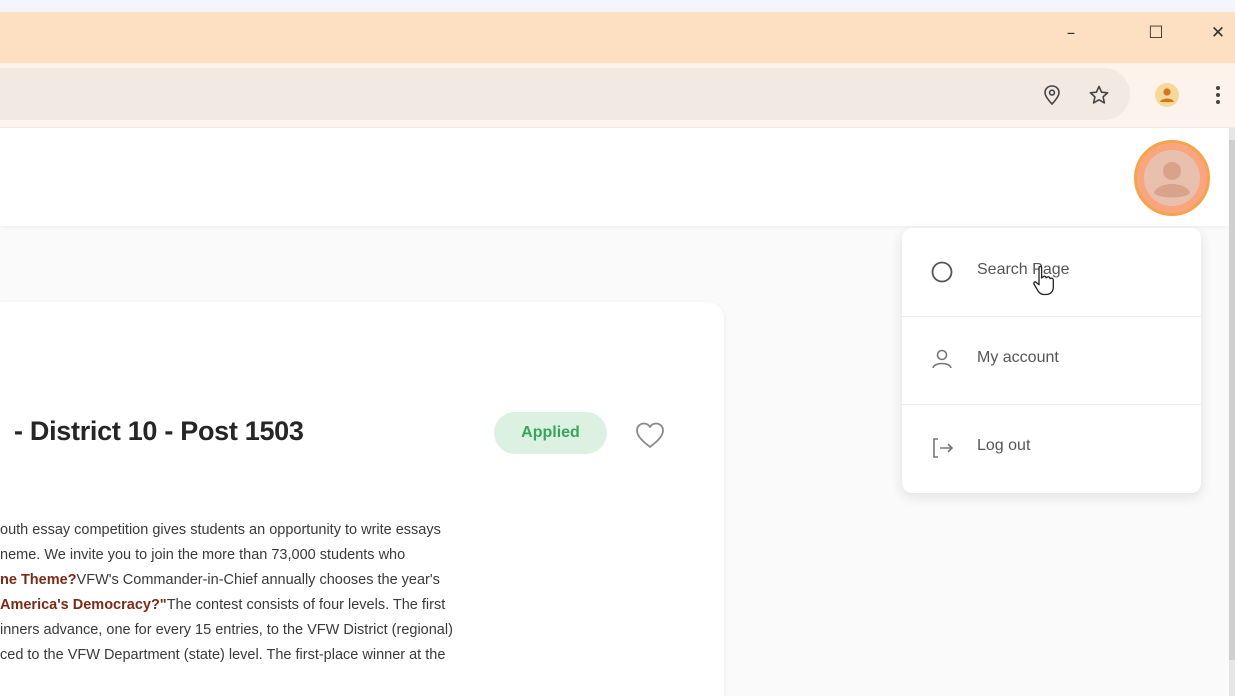 This screenshot has width=1235, height=696. I want to click on hand-cursor-icon, so click(1043, 280).